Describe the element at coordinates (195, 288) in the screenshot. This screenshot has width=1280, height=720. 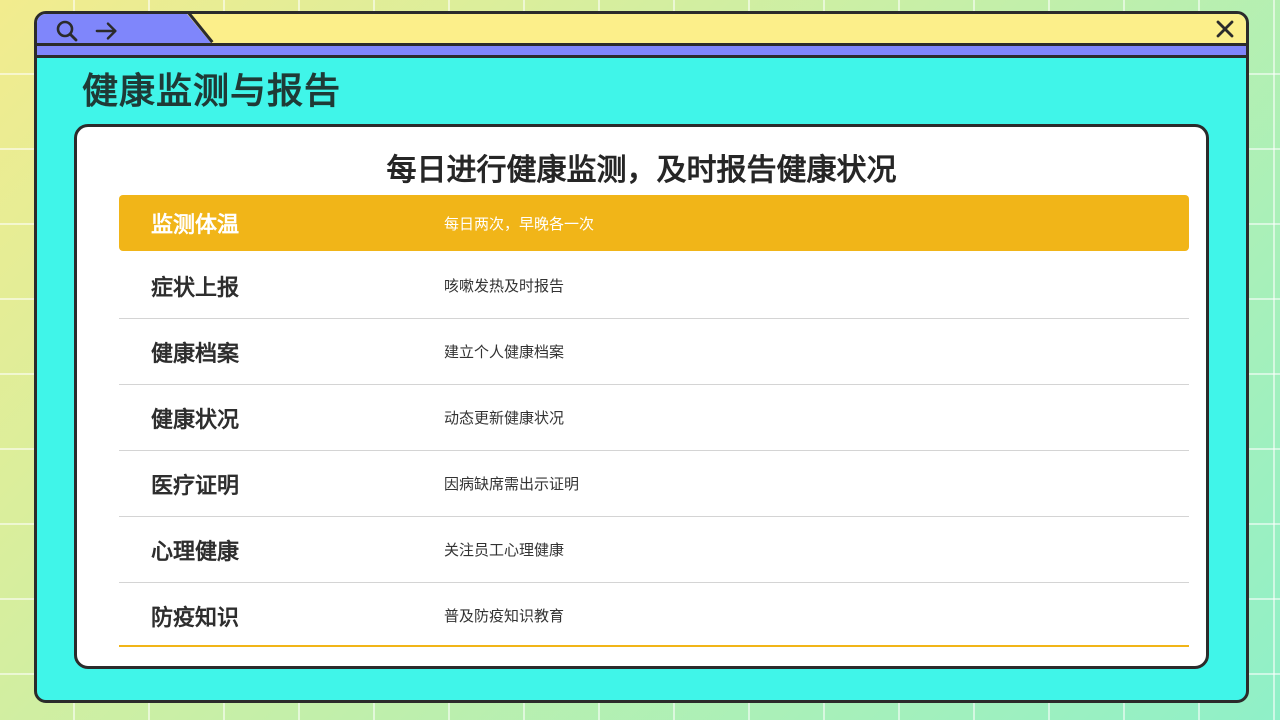
I see `row-label: 症状上报` at that location.